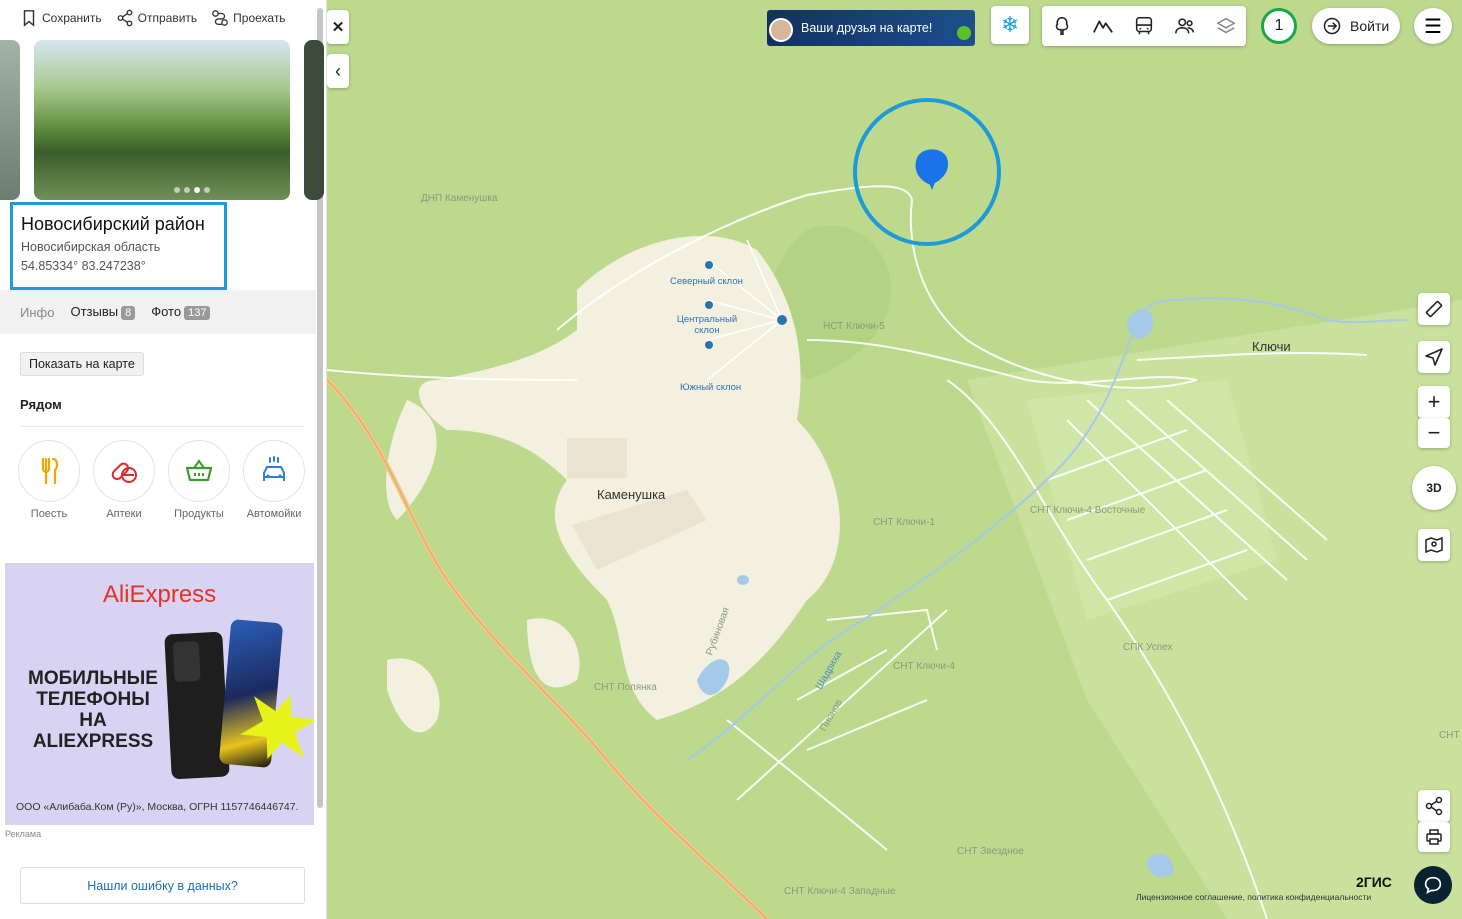 Image resolution: width=1462 pixels, height=919 pixels. What do you see at coordinates (1062, 26) in the screenshot?
I see `tree-icon` at bounding box center [1062, 26].